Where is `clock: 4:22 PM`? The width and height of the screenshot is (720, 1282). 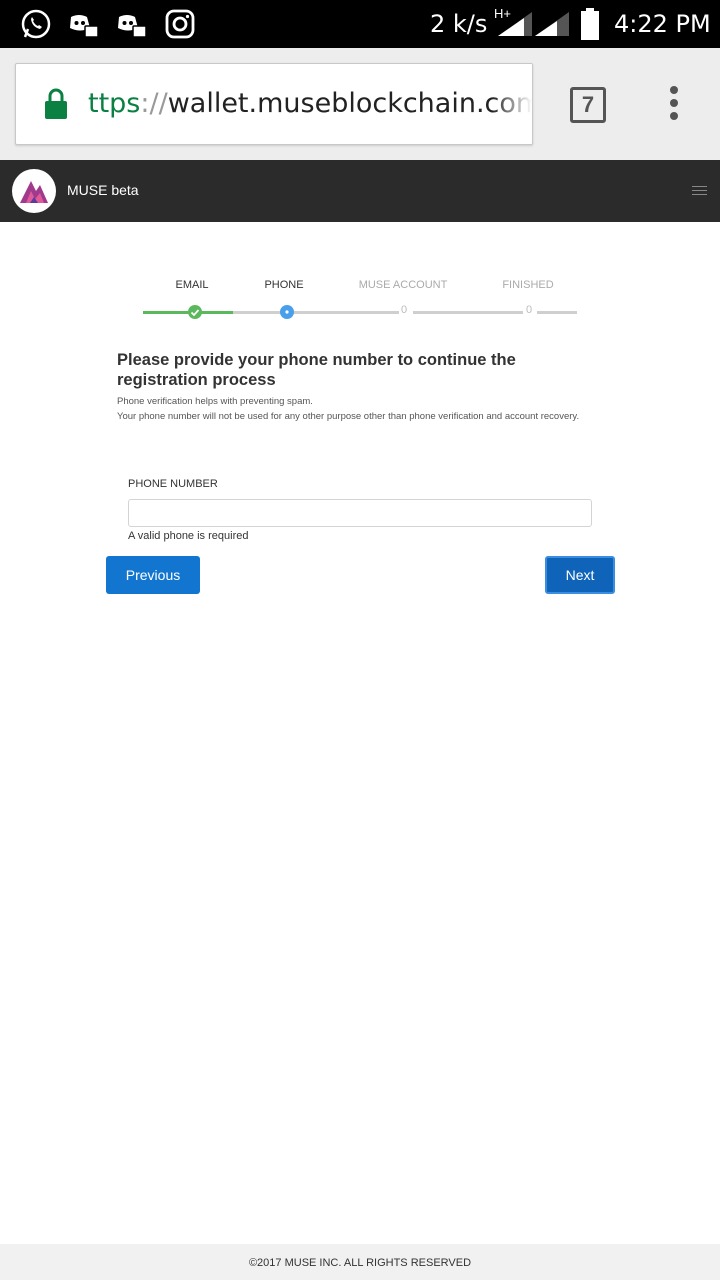 clock: 4:22 PM is located at coordinates (662, 24).